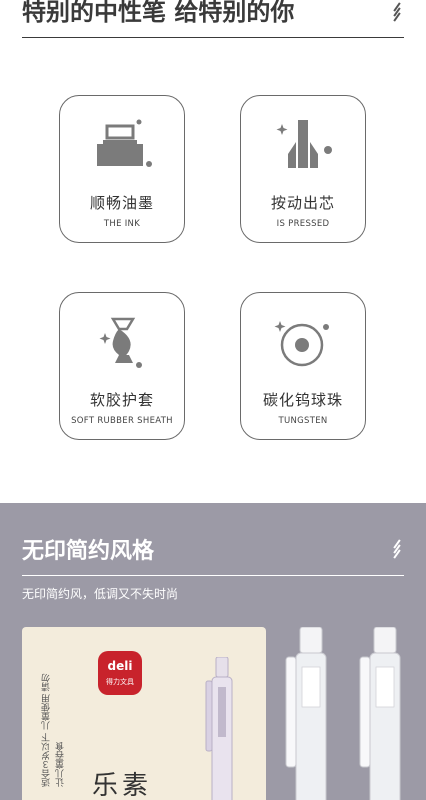  I want to click on deli-logo: deli 得力文具, so click(120, 673).